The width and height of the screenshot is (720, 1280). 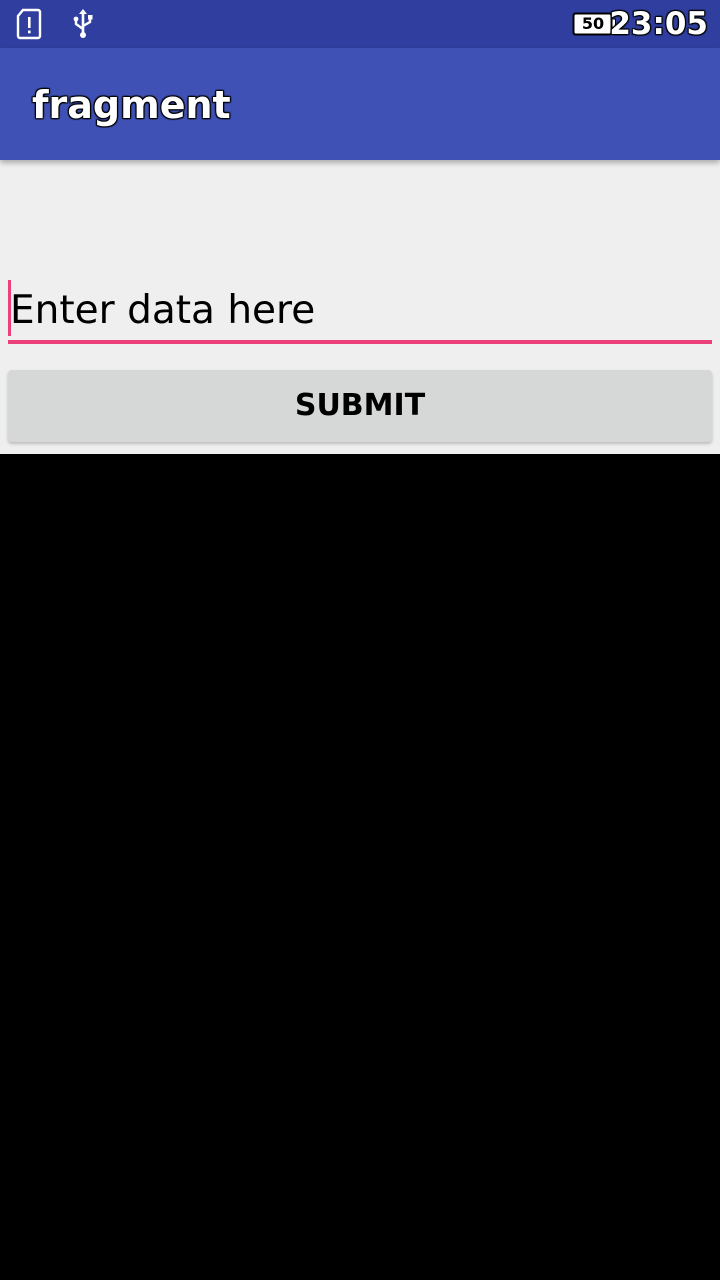 I want to click on data-input, so click(x=360, y=310).